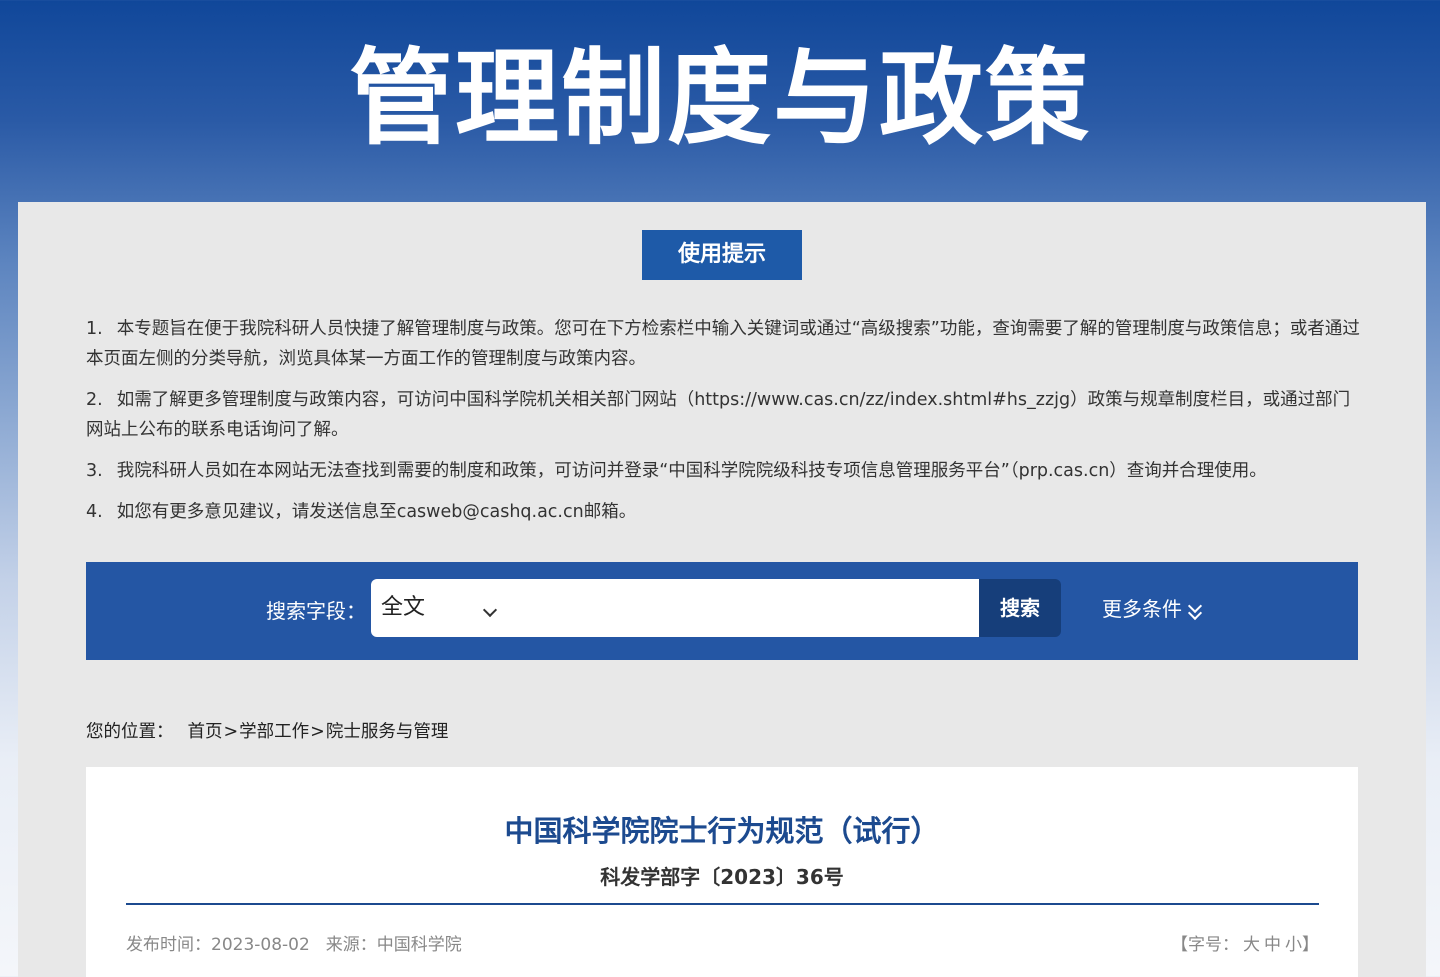  Describe the element at coordinates (387, 732) in the screenshot. I see `breadcrumb-item-current: 院士服务与管理` at that location.